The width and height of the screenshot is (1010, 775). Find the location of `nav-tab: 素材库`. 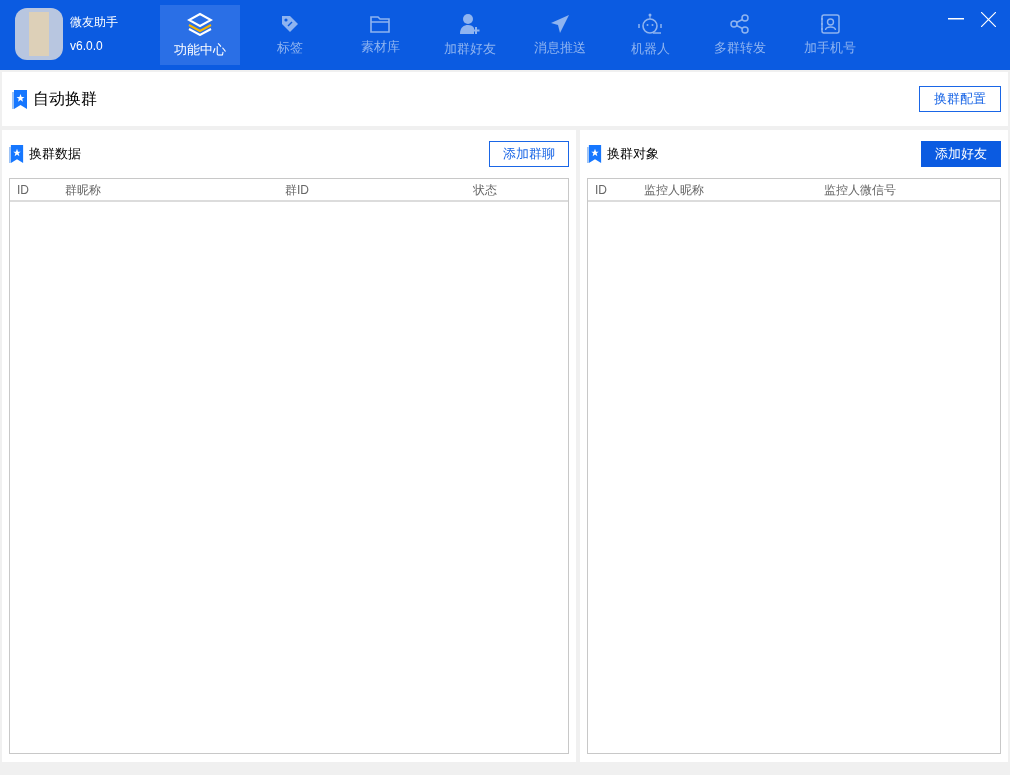

nav-tab: 素材库 is located at coordinates (380, 35).